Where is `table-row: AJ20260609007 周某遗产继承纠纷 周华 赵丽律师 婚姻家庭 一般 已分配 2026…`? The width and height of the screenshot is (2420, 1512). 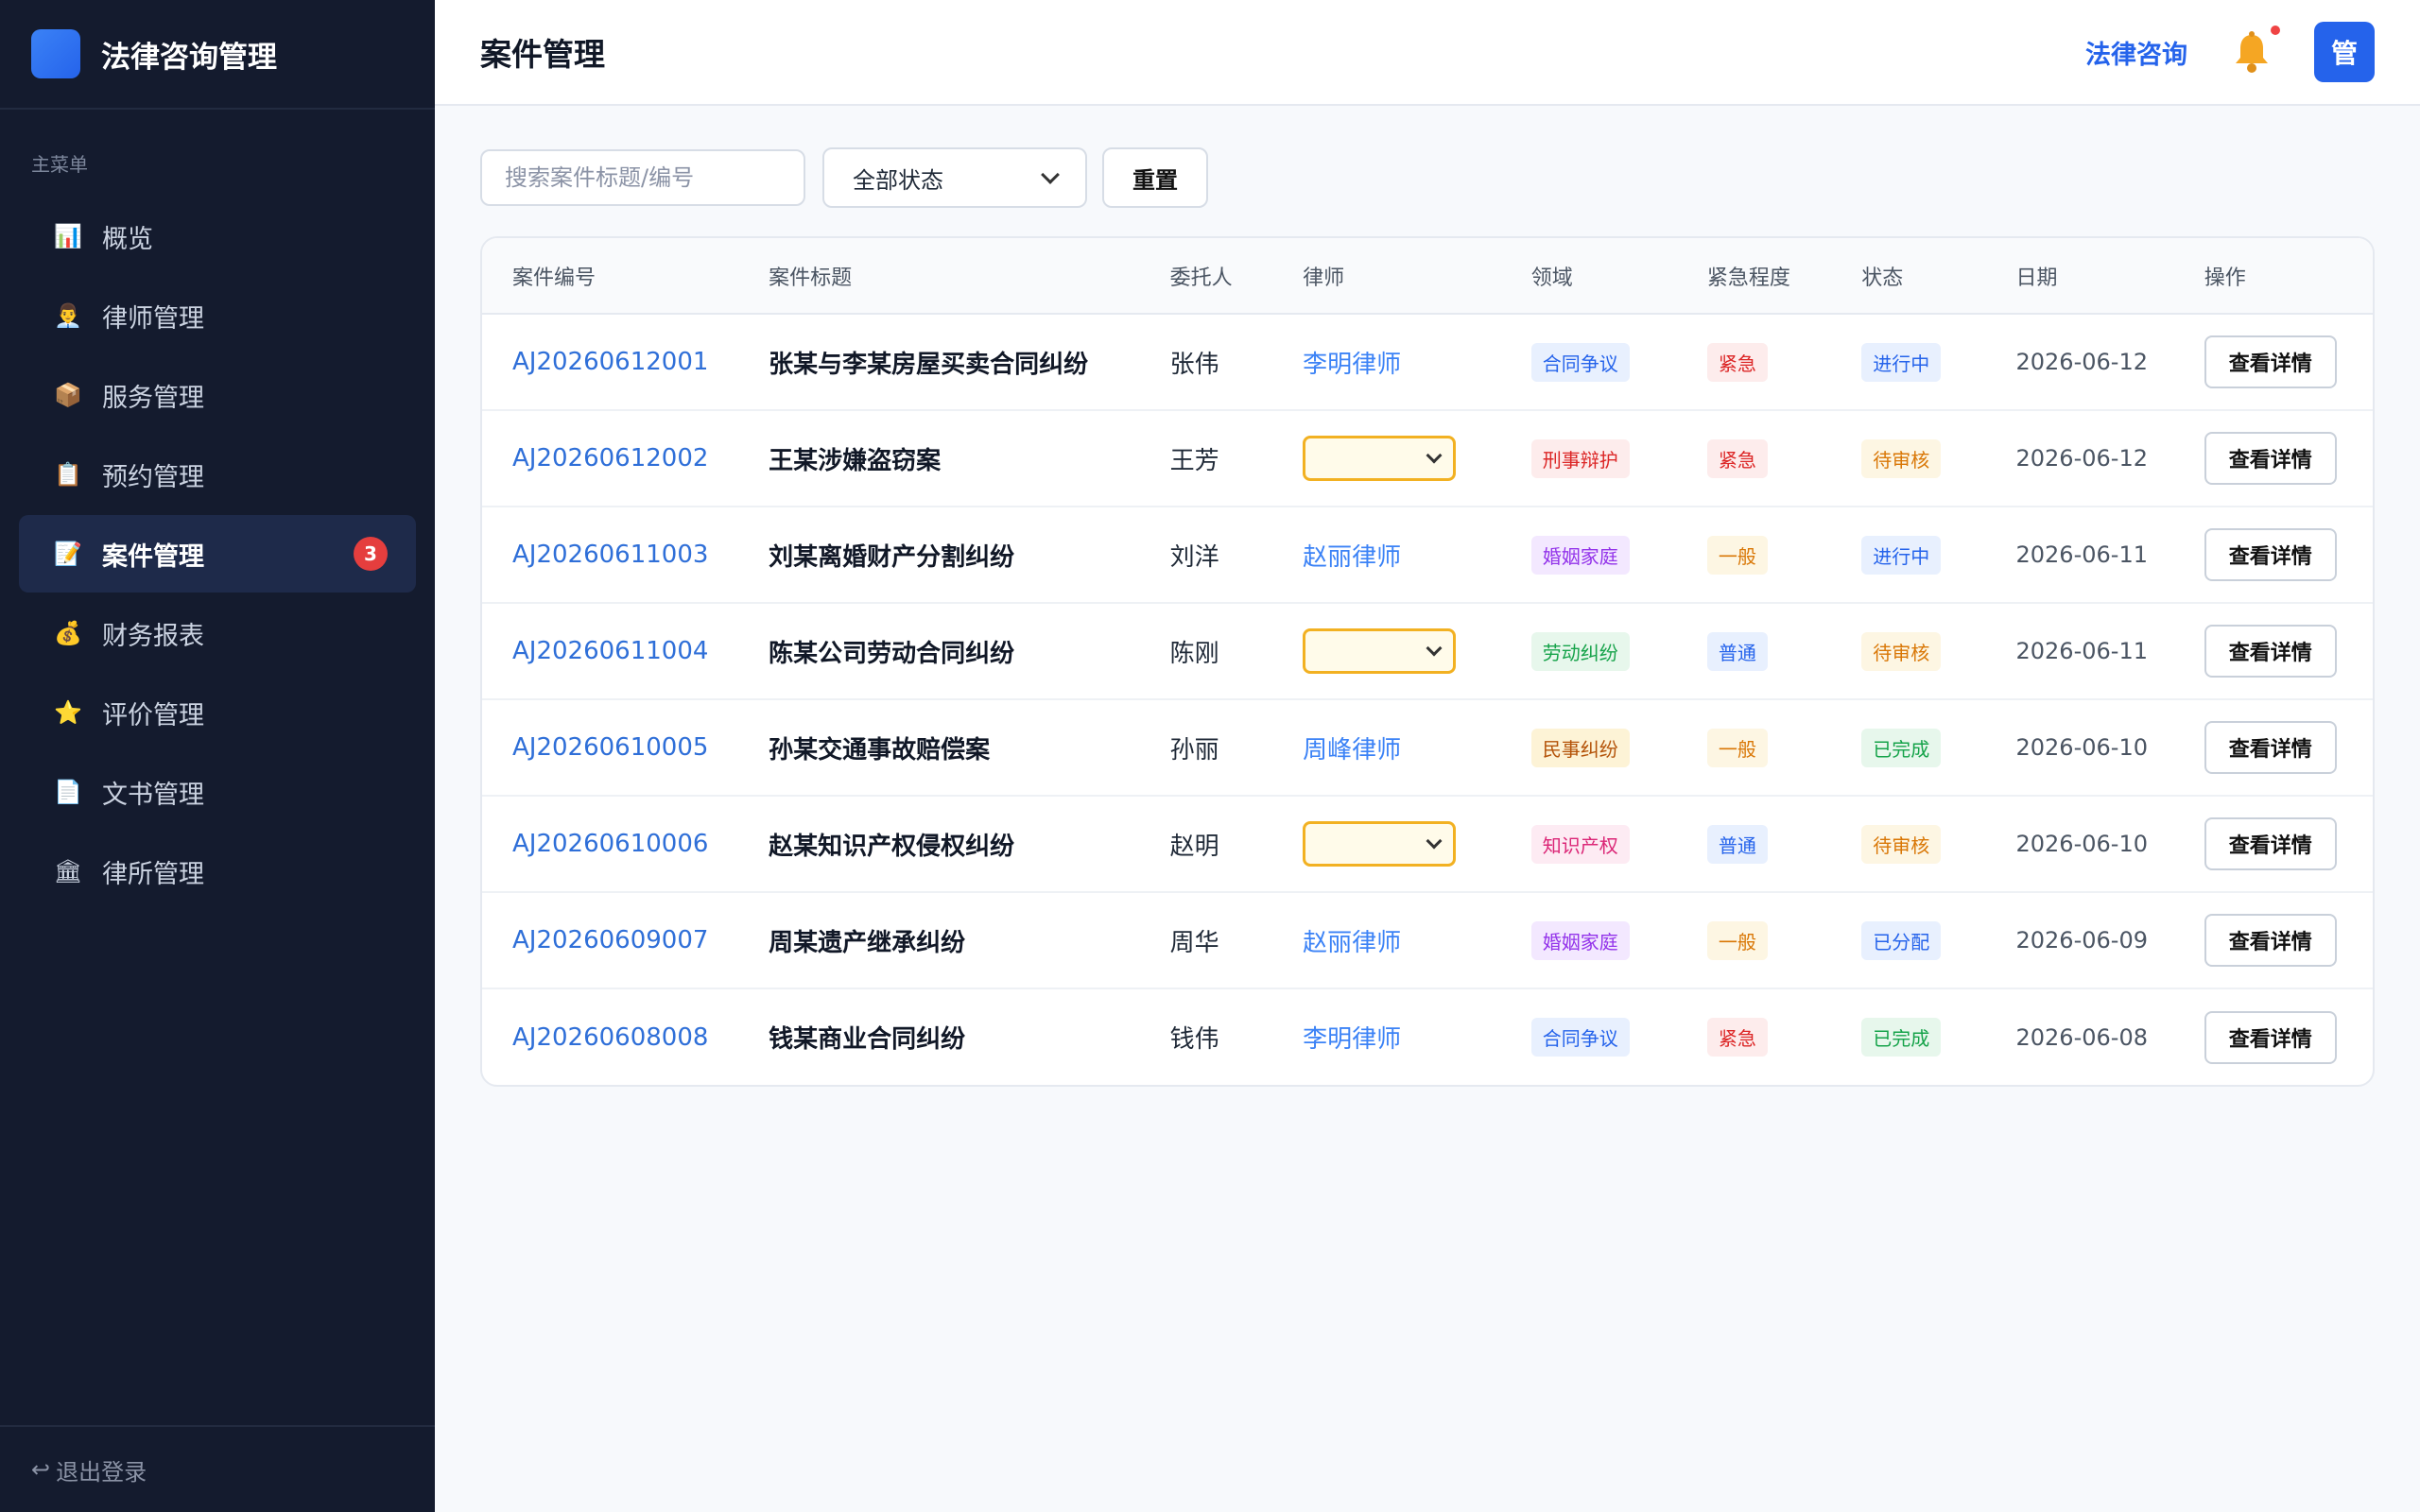 table-row: AJ20260609007 周某遗产继承纠纷 周华 赵丽律师 婚姻家庭 一般 已分配 2026… is located at coordinates (1427, 940).